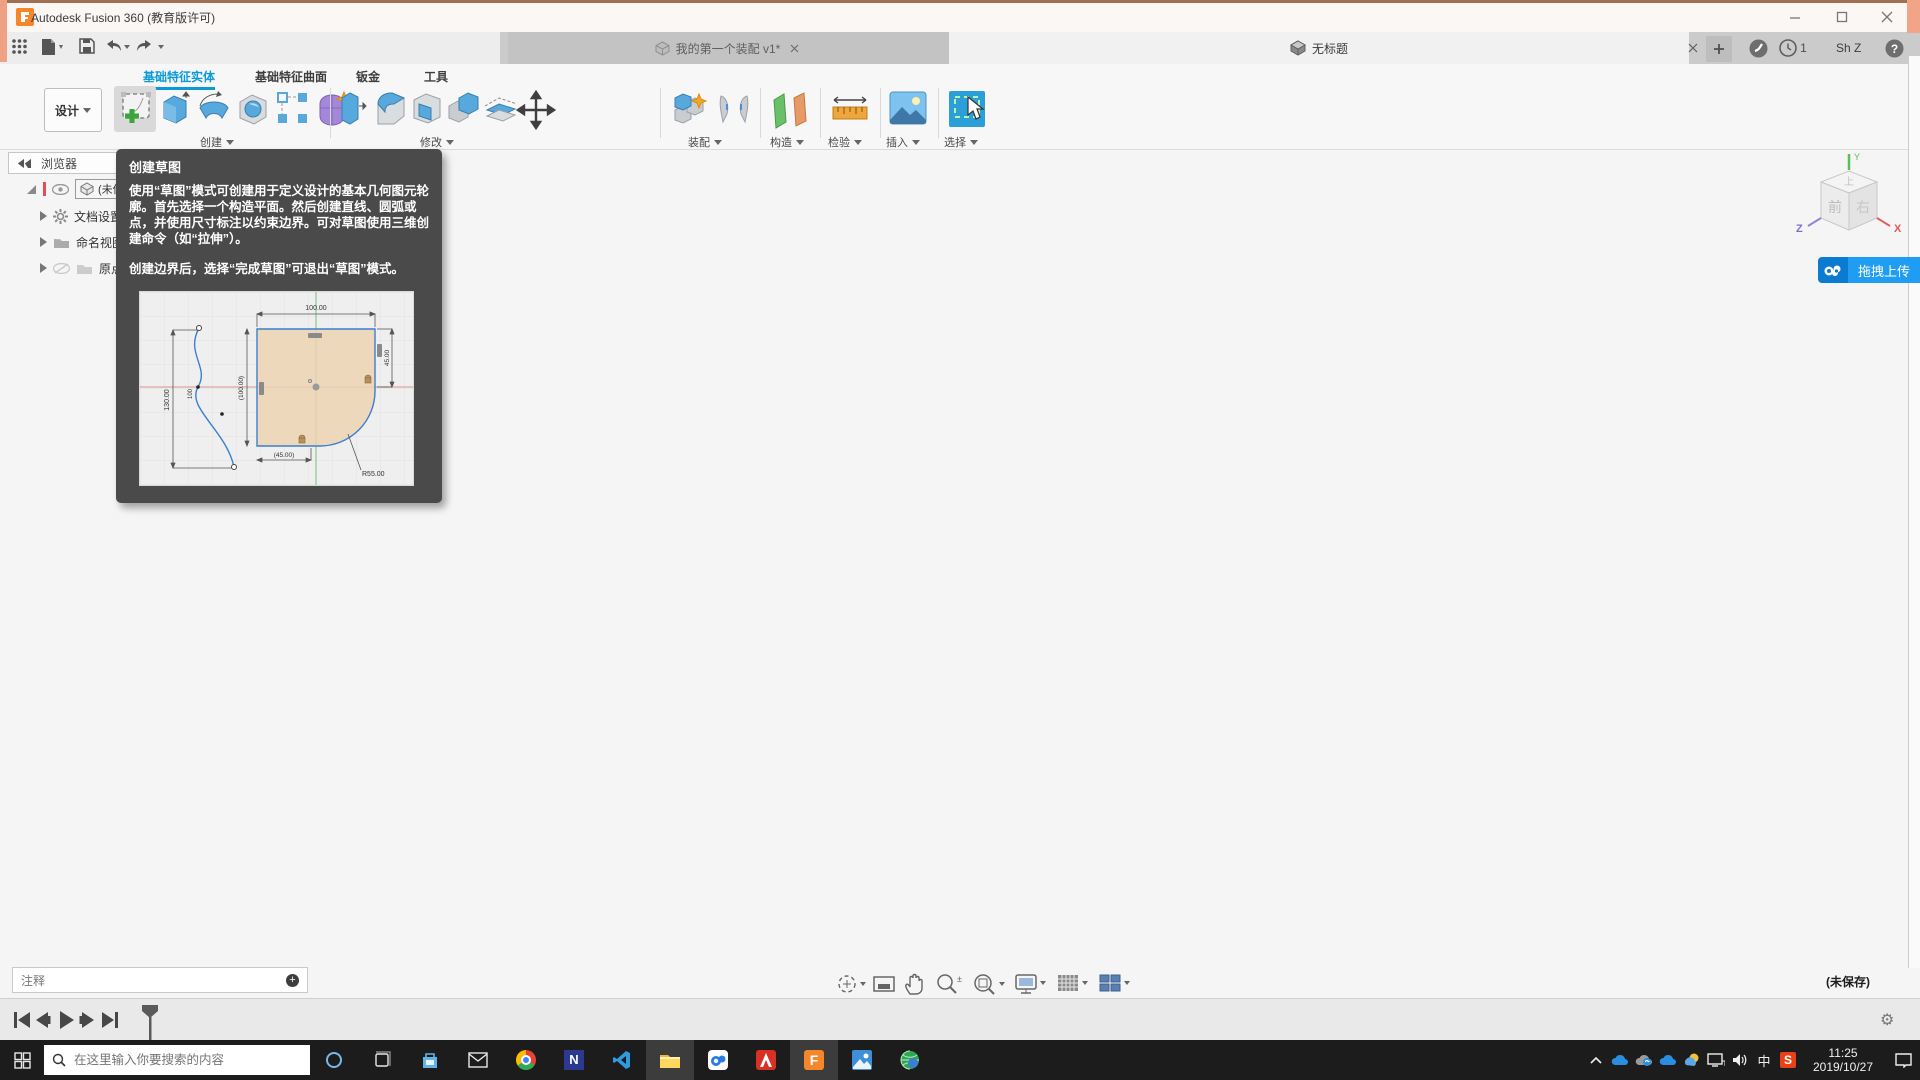 This screenshot has width=1920, height=1080. I want to click on zoom-window-tool, so click(989, 984).